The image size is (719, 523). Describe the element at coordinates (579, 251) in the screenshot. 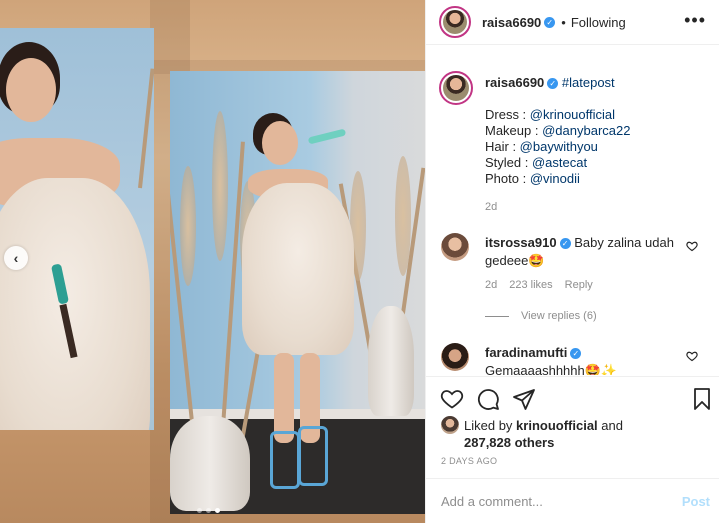

I see `comment-text: itsrossa910 ✓ Baby zalina udah gedeee🤩` at that location.